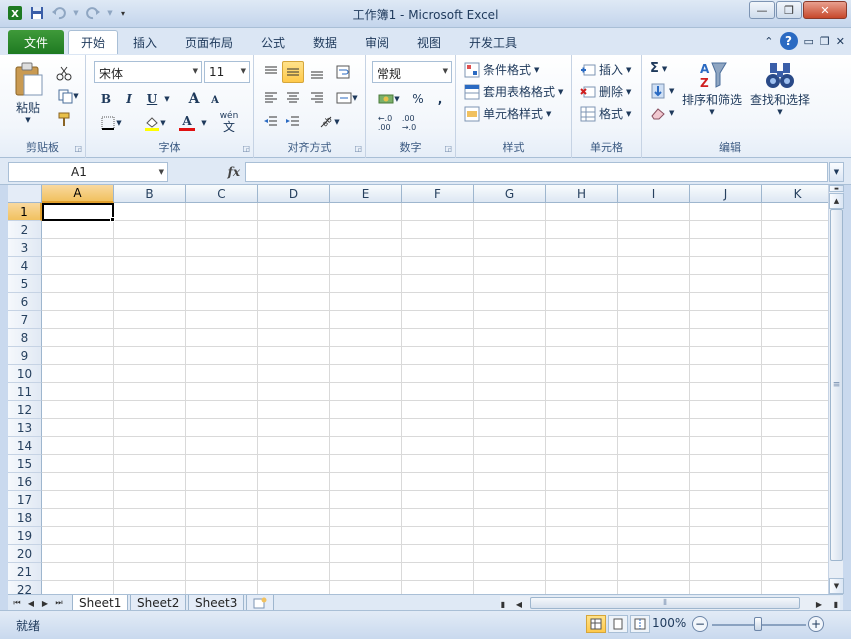 The image size is (851, 639). What do you see at coordinates (25, 302) in the screenshot?
I see `row-header: 6` at bounding box center [25, 302].